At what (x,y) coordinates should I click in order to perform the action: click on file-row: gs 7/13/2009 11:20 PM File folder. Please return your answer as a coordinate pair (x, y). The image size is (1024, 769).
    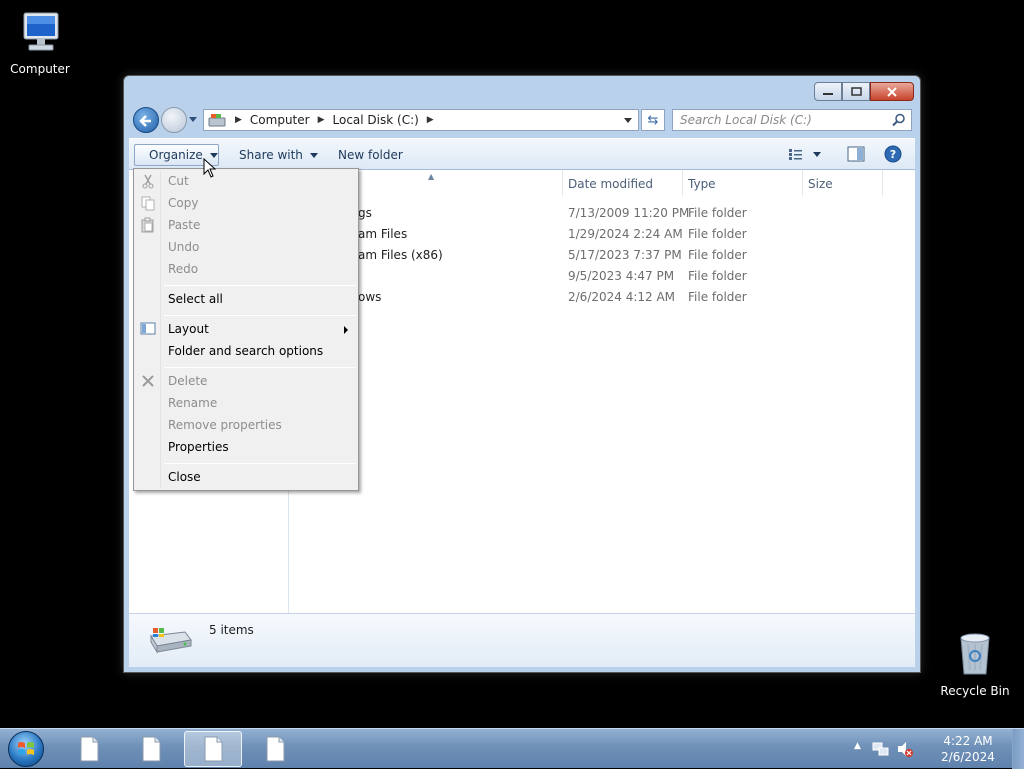
    Looking at the image, I should click on (602, 213).